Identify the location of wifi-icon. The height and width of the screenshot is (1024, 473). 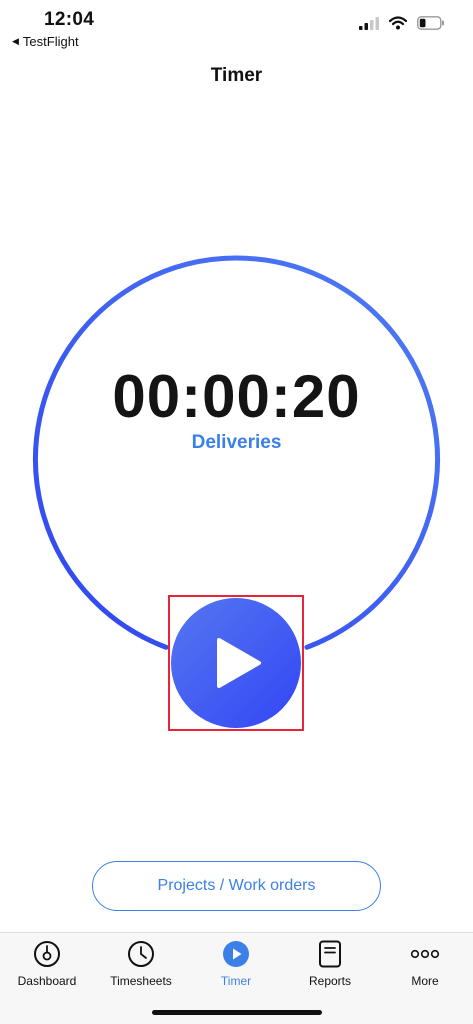
(398, 23).